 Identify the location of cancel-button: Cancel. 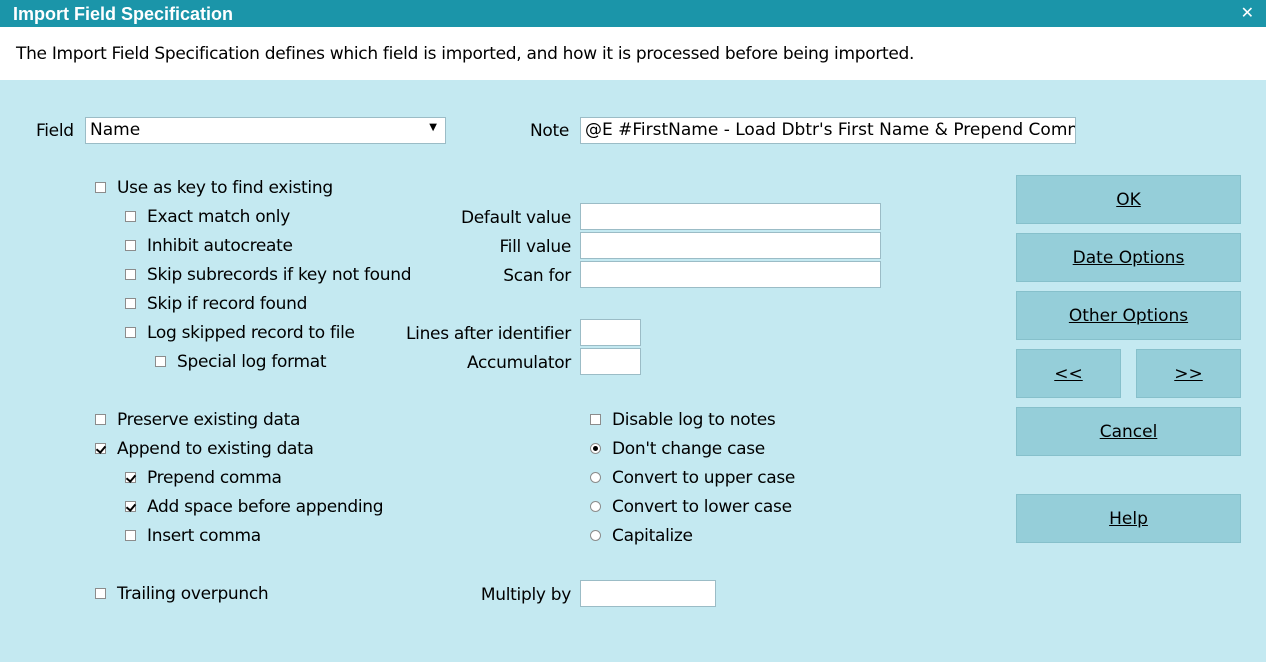
(1128, 431).